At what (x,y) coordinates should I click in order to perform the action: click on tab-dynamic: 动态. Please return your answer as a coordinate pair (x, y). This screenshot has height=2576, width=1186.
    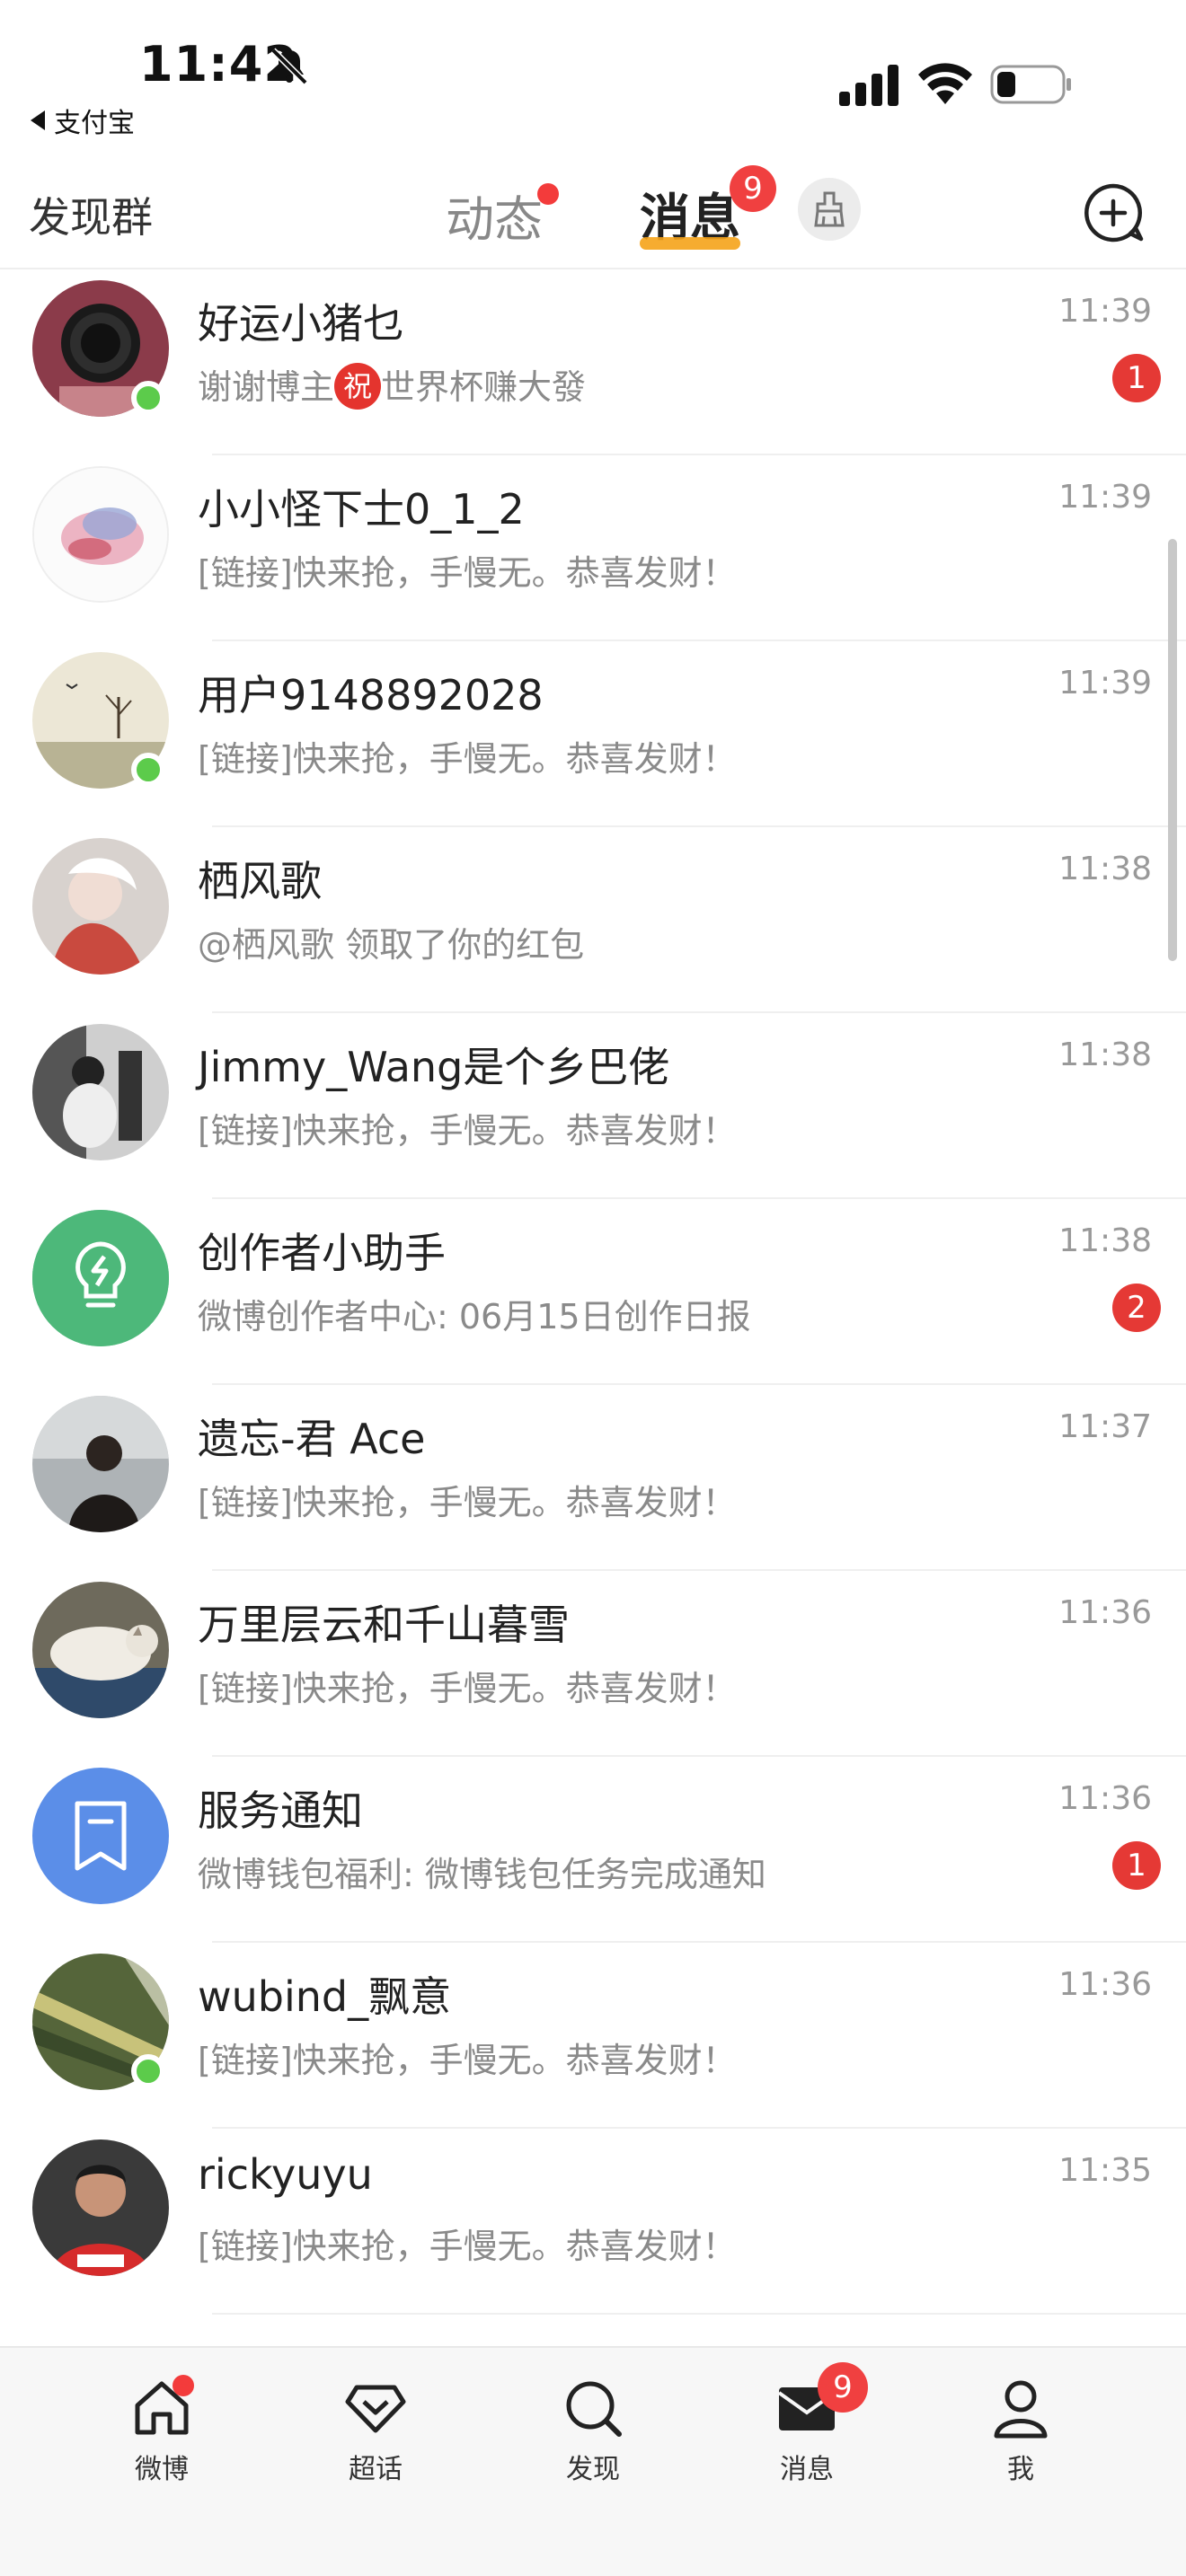
    Looking at the image, I should click on (502, 215).